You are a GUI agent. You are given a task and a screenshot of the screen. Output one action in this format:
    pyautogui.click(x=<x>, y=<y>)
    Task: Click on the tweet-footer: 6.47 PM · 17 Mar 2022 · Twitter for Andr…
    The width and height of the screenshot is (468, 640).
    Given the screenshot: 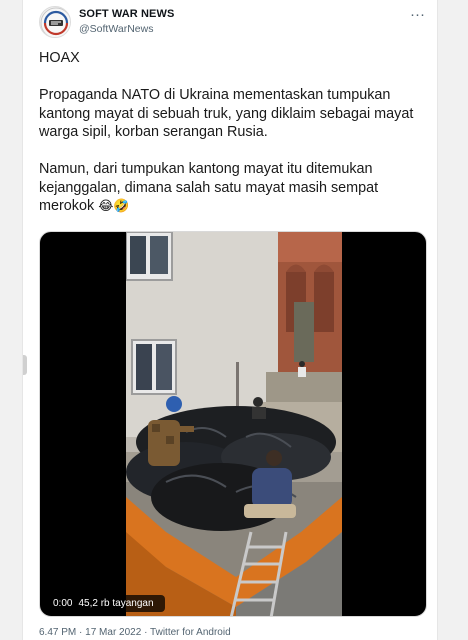 What is the action you would take?
    pyautogui.click(x=135, y=632)
    